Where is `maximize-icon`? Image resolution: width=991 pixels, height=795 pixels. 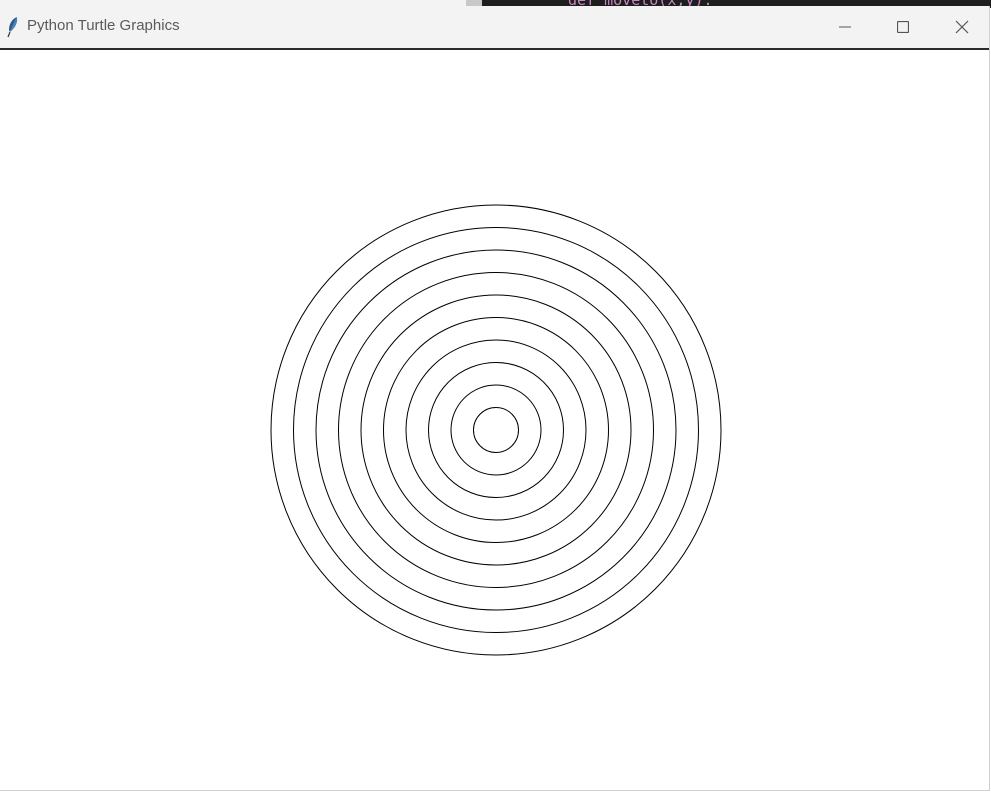
maximize-icon is located at coordinates (903, 27).